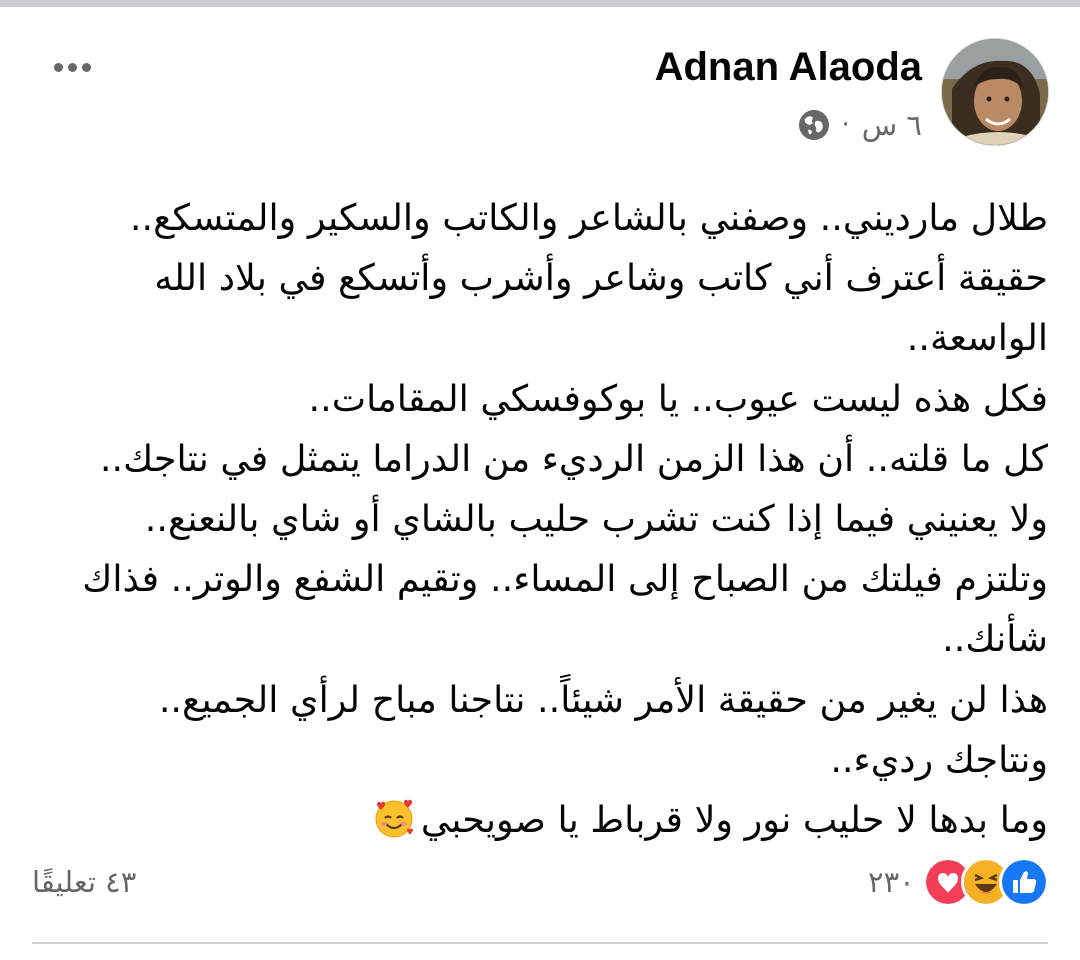  What do you see at coordinates (734, 819) in the screenshot?
I see `post-text-line: وما بدها لا حليب نور ولا قرباط يا صويحبي` at bounding box center [734, 819].